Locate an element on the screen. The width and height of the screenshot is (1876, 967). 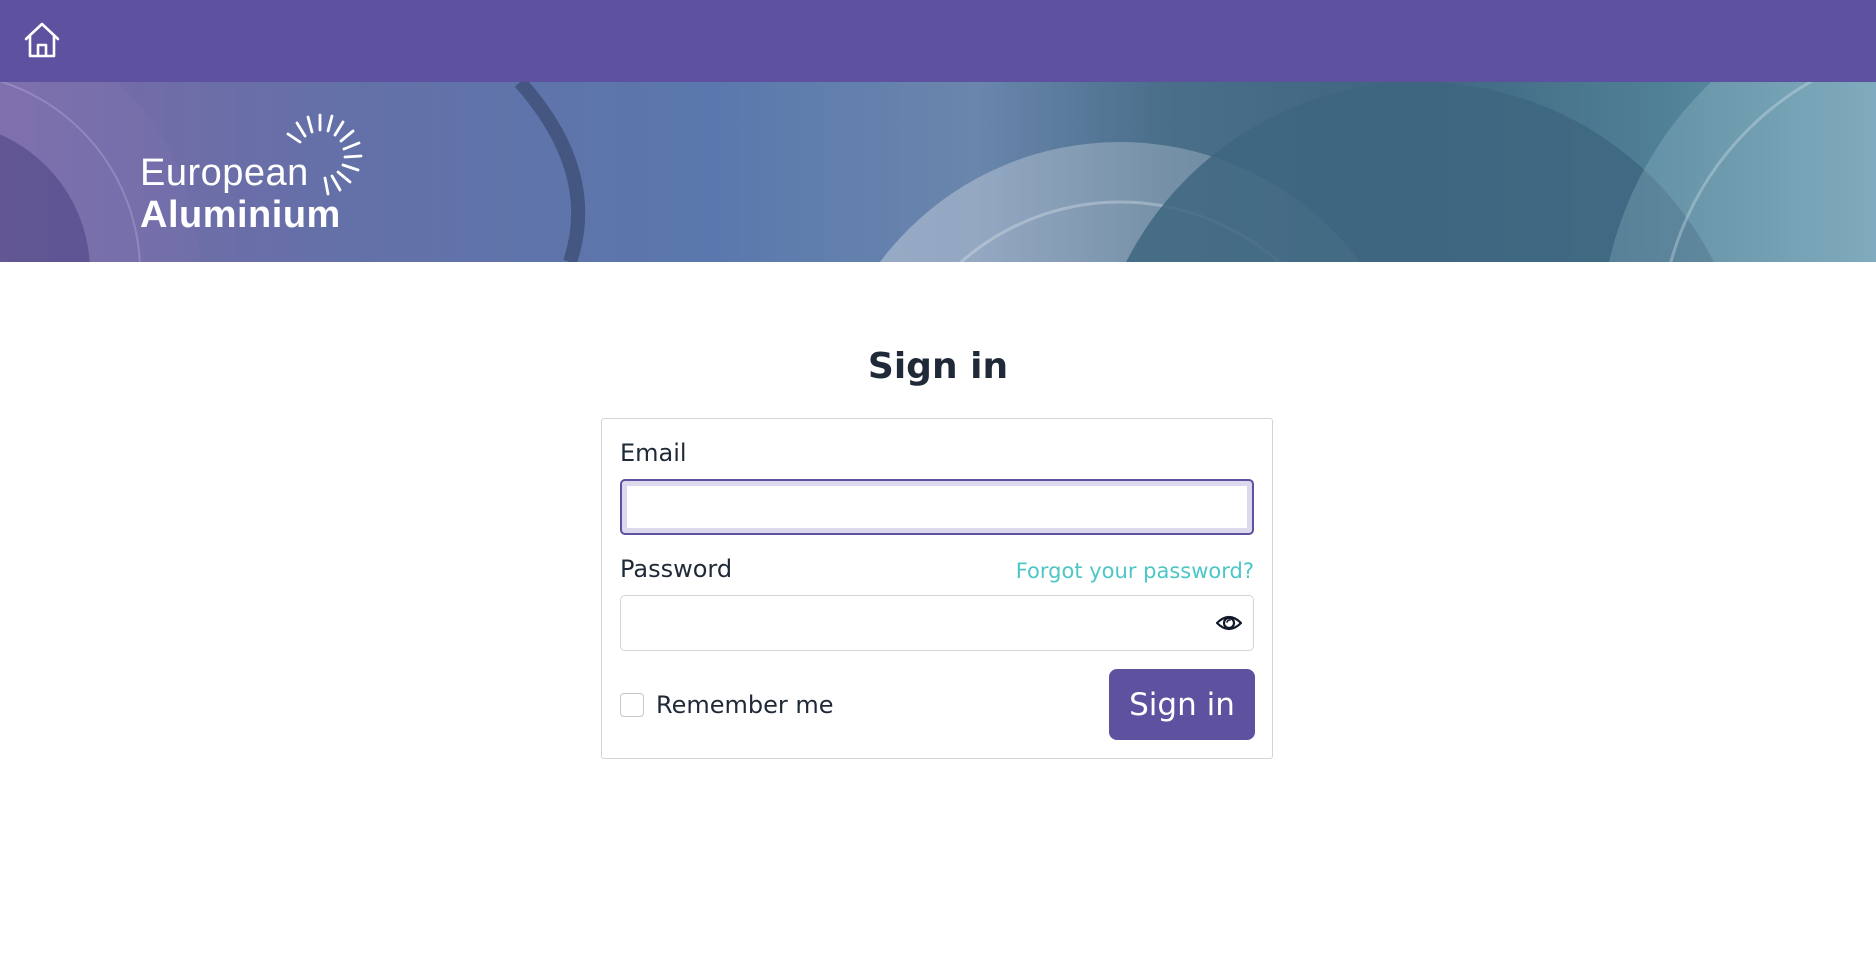
home-icon is located at coordinates (42, 40).